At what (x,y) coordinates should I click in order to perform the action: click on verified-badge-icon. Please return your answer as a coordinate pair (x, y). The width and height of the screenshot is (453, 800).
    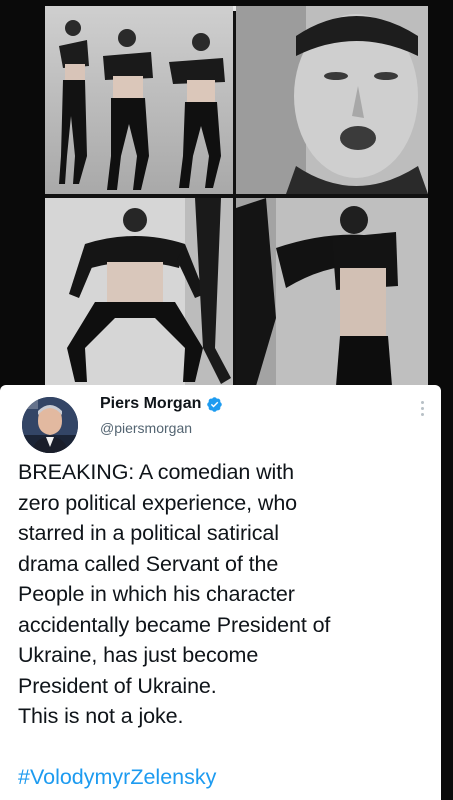
    Looking at the image, I should click on (214, 404).